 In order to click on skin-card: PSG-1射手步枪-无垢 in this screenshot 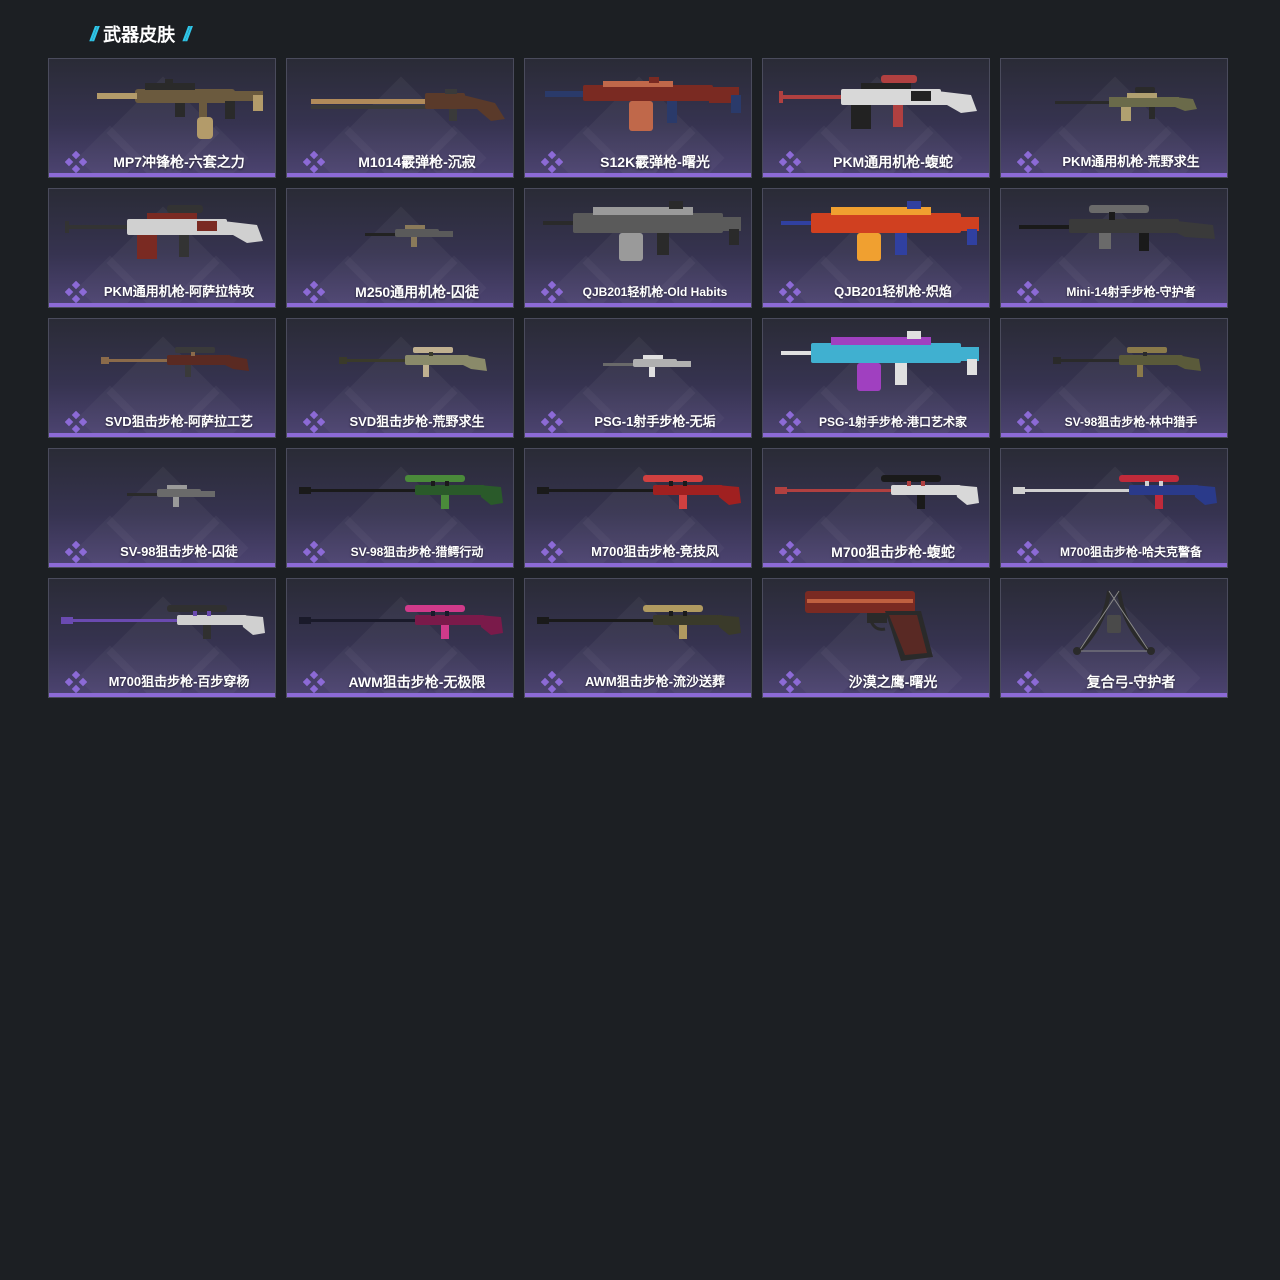, I will do `click(638, 378)`.